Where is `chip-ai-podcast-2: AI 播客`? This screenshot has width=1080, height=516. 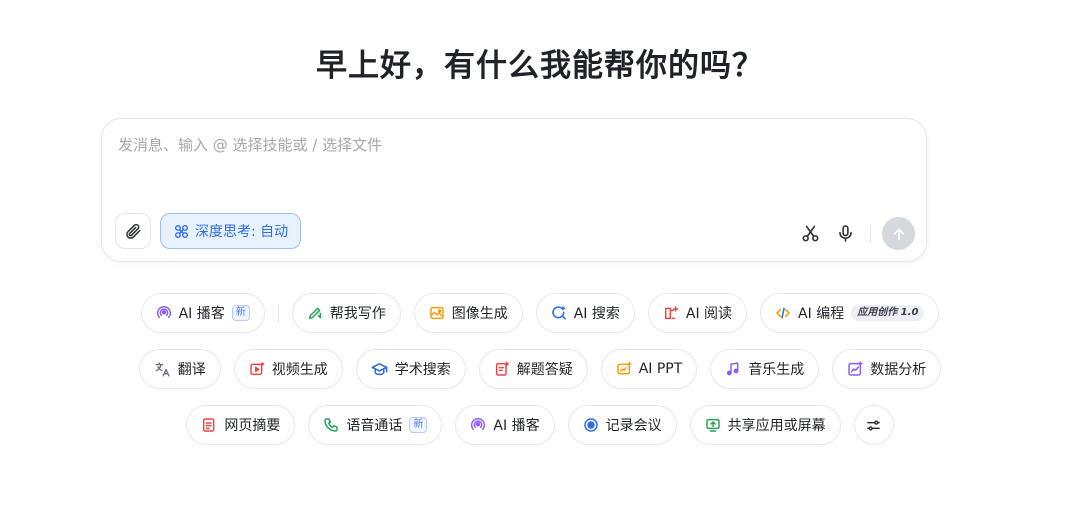
chip-ai-podcast-2: AI 播客 is located at coordinates (505, 425).